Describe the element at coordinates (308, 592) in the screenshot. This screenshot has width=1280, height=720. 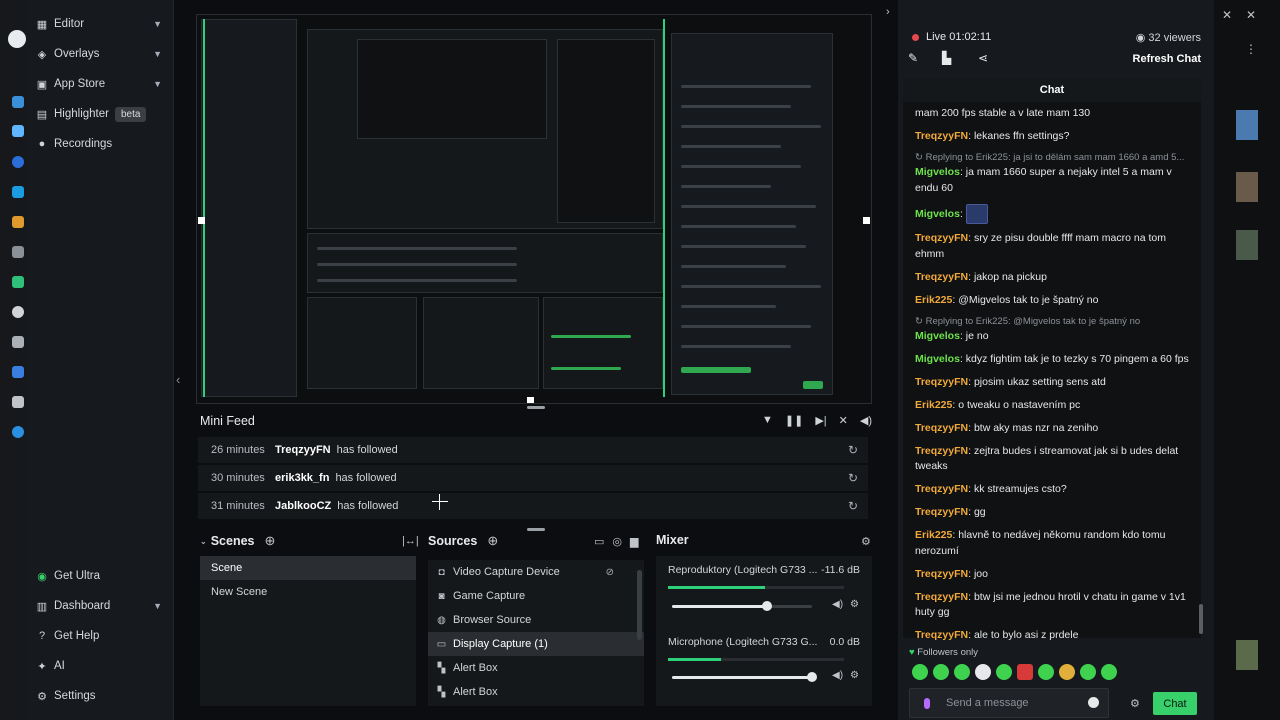
I see `scene-item: New Scene` at that location.